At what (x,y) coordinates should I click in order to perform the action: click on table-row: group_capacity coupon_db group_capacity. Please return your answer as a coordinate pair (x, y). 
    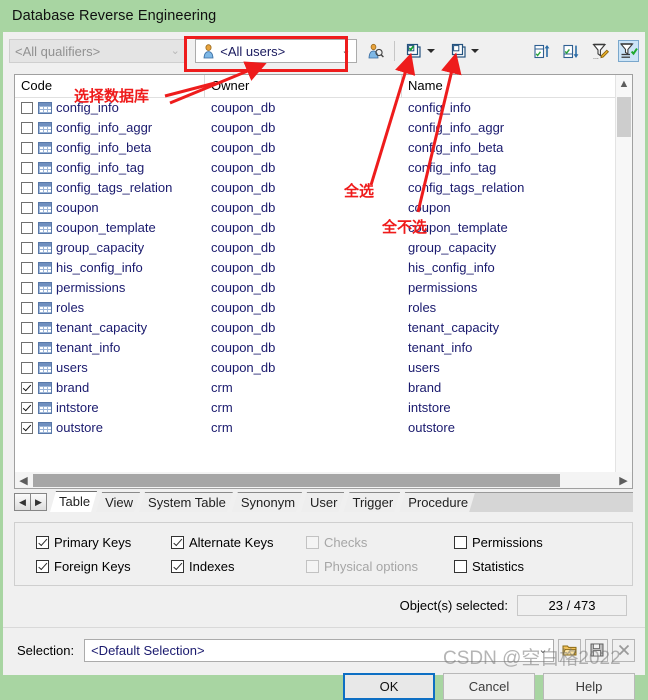
    Looking at the image, I should click on (323, 248).